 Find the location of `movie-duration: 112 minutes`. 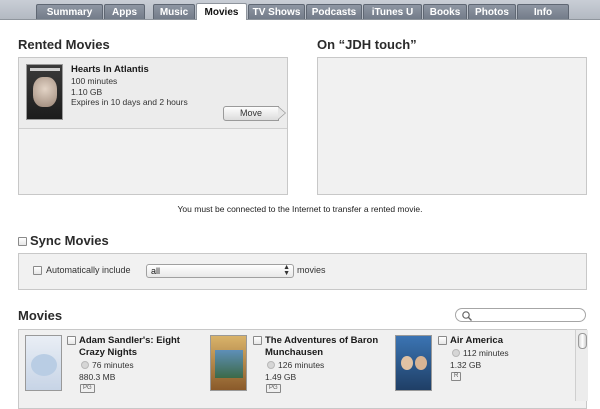

movie-duration: 112 minutes is located at coordinates (486, 353).